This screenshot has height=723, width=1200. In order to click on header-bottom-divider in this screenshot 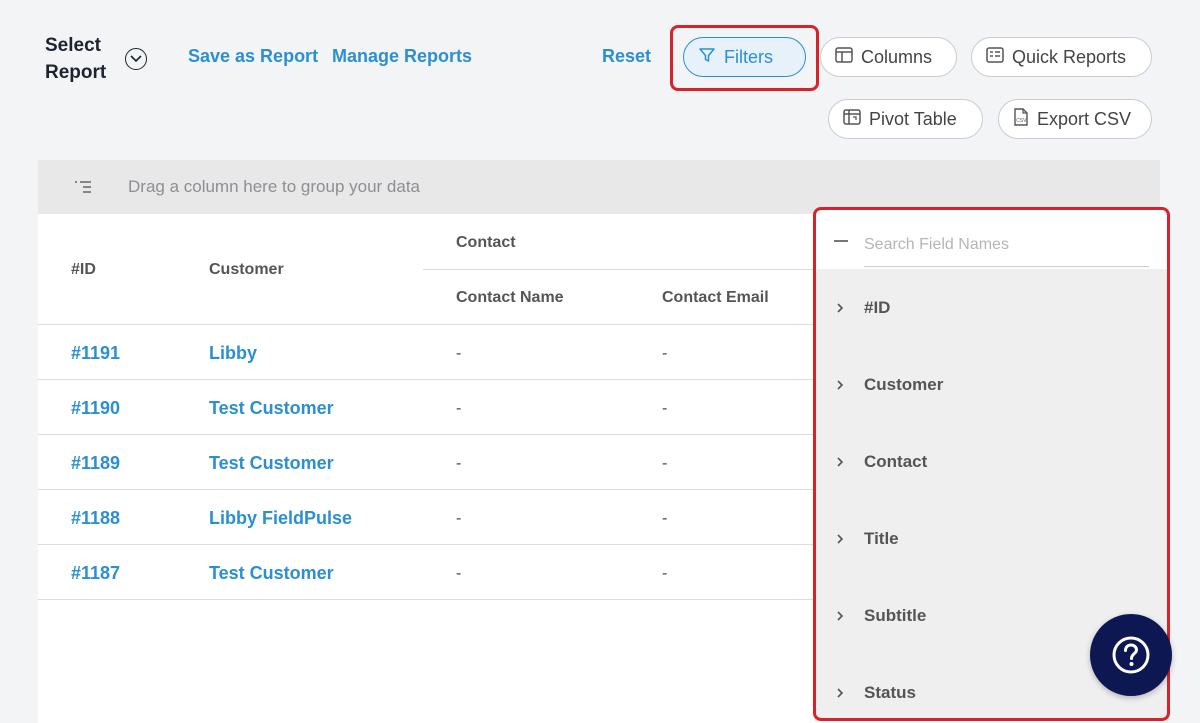, I will do `click(426, 324)`.